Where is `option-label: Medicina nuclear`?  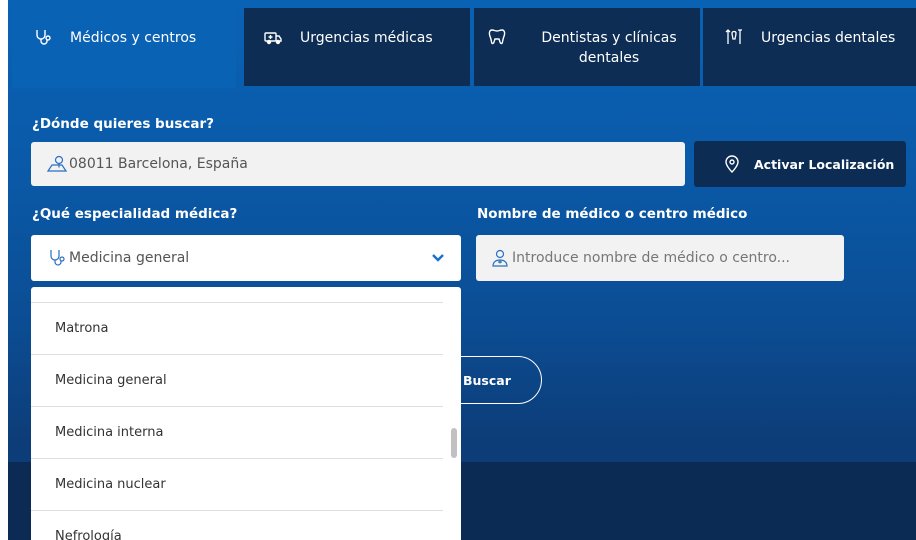
option-label: Medicina nuclear is located at coordinates (110, 484).